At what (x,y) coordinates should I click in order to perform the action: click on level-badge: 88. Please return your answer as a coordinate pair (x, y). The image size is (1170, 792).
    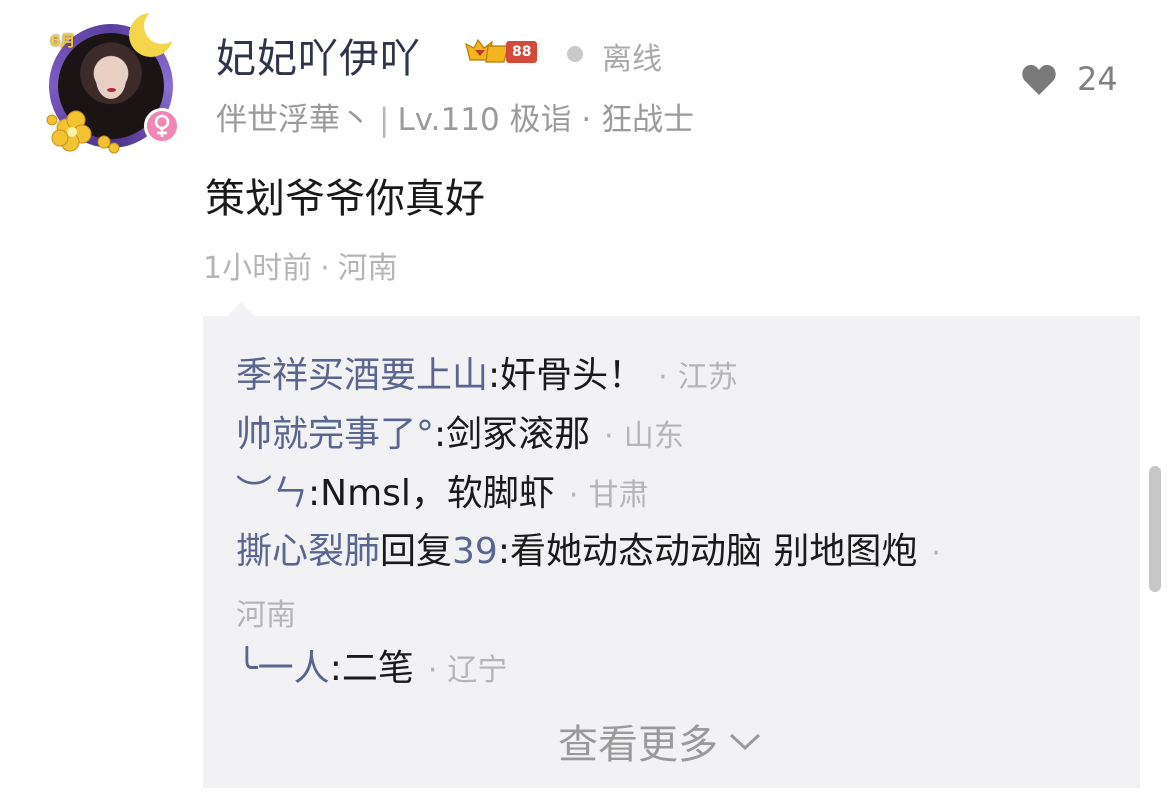
    Looking at the image, I should click on (501, 52).